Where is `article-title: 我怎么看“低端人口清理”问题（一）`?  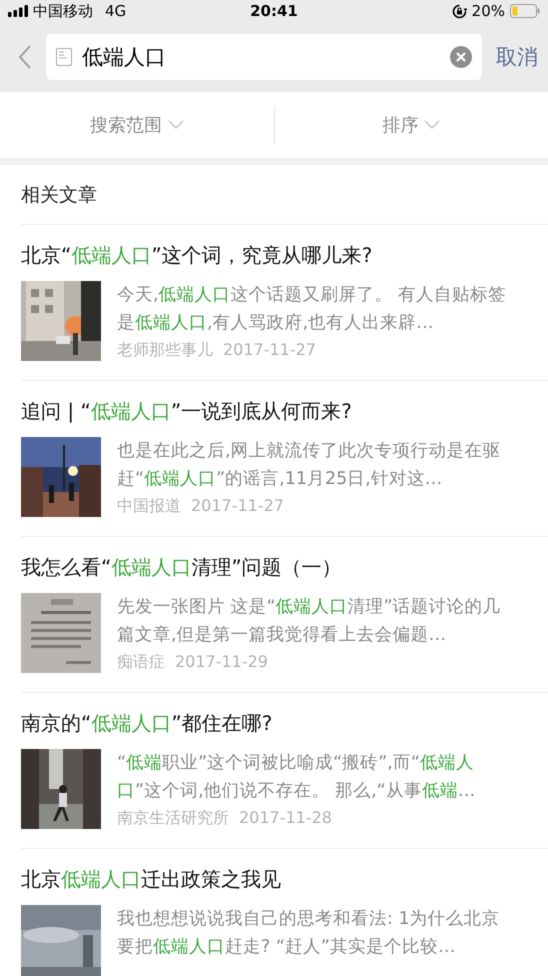
article-title: 我怎么看“低端人口清理”问题（一） is located at coordinates (182, 567).